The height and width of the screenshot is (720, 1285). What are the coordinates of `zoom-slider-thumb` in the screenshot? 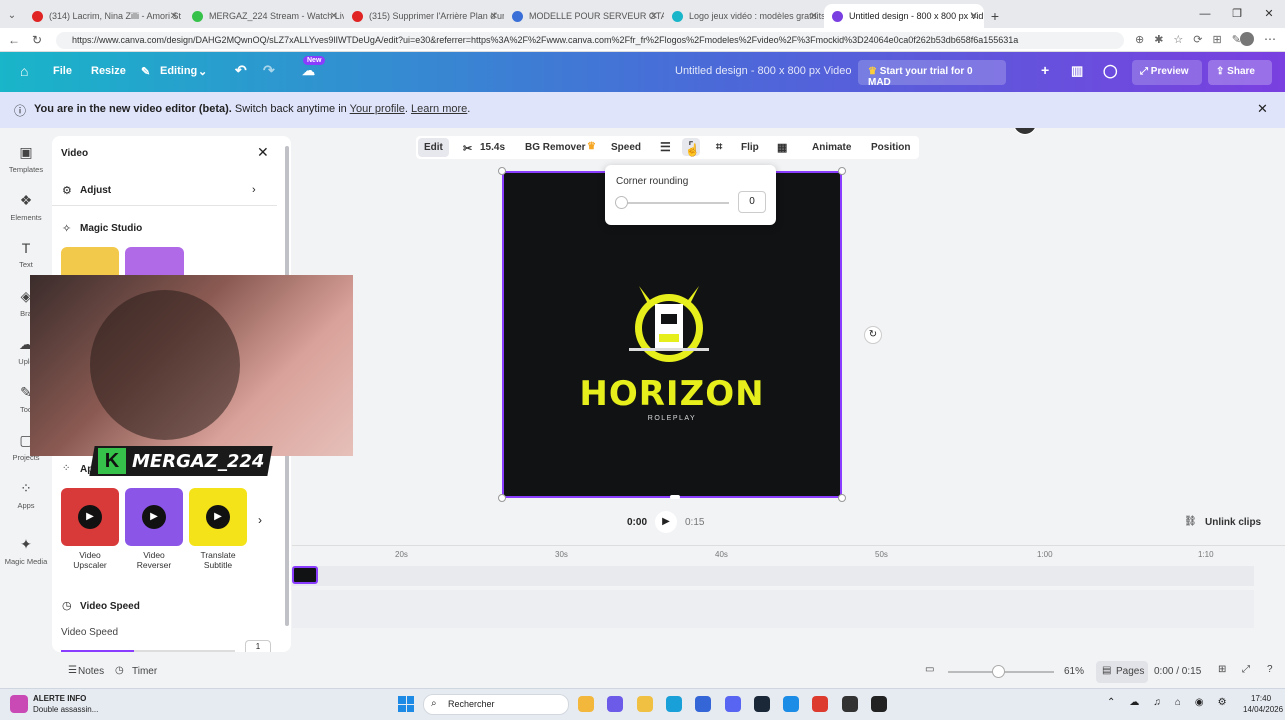 It's located at (998, 671).